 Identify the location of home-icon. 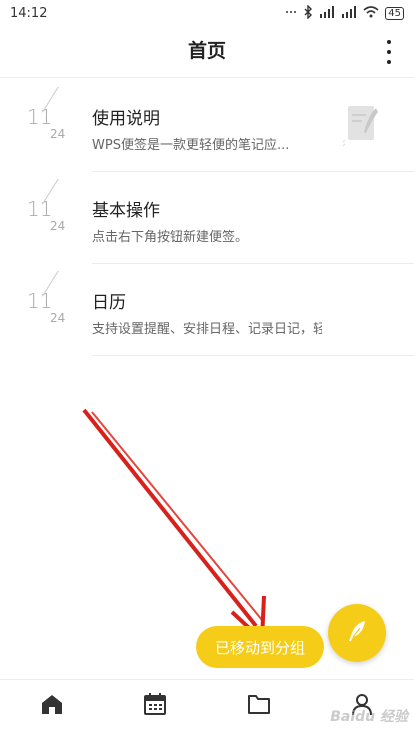
(52, 706).